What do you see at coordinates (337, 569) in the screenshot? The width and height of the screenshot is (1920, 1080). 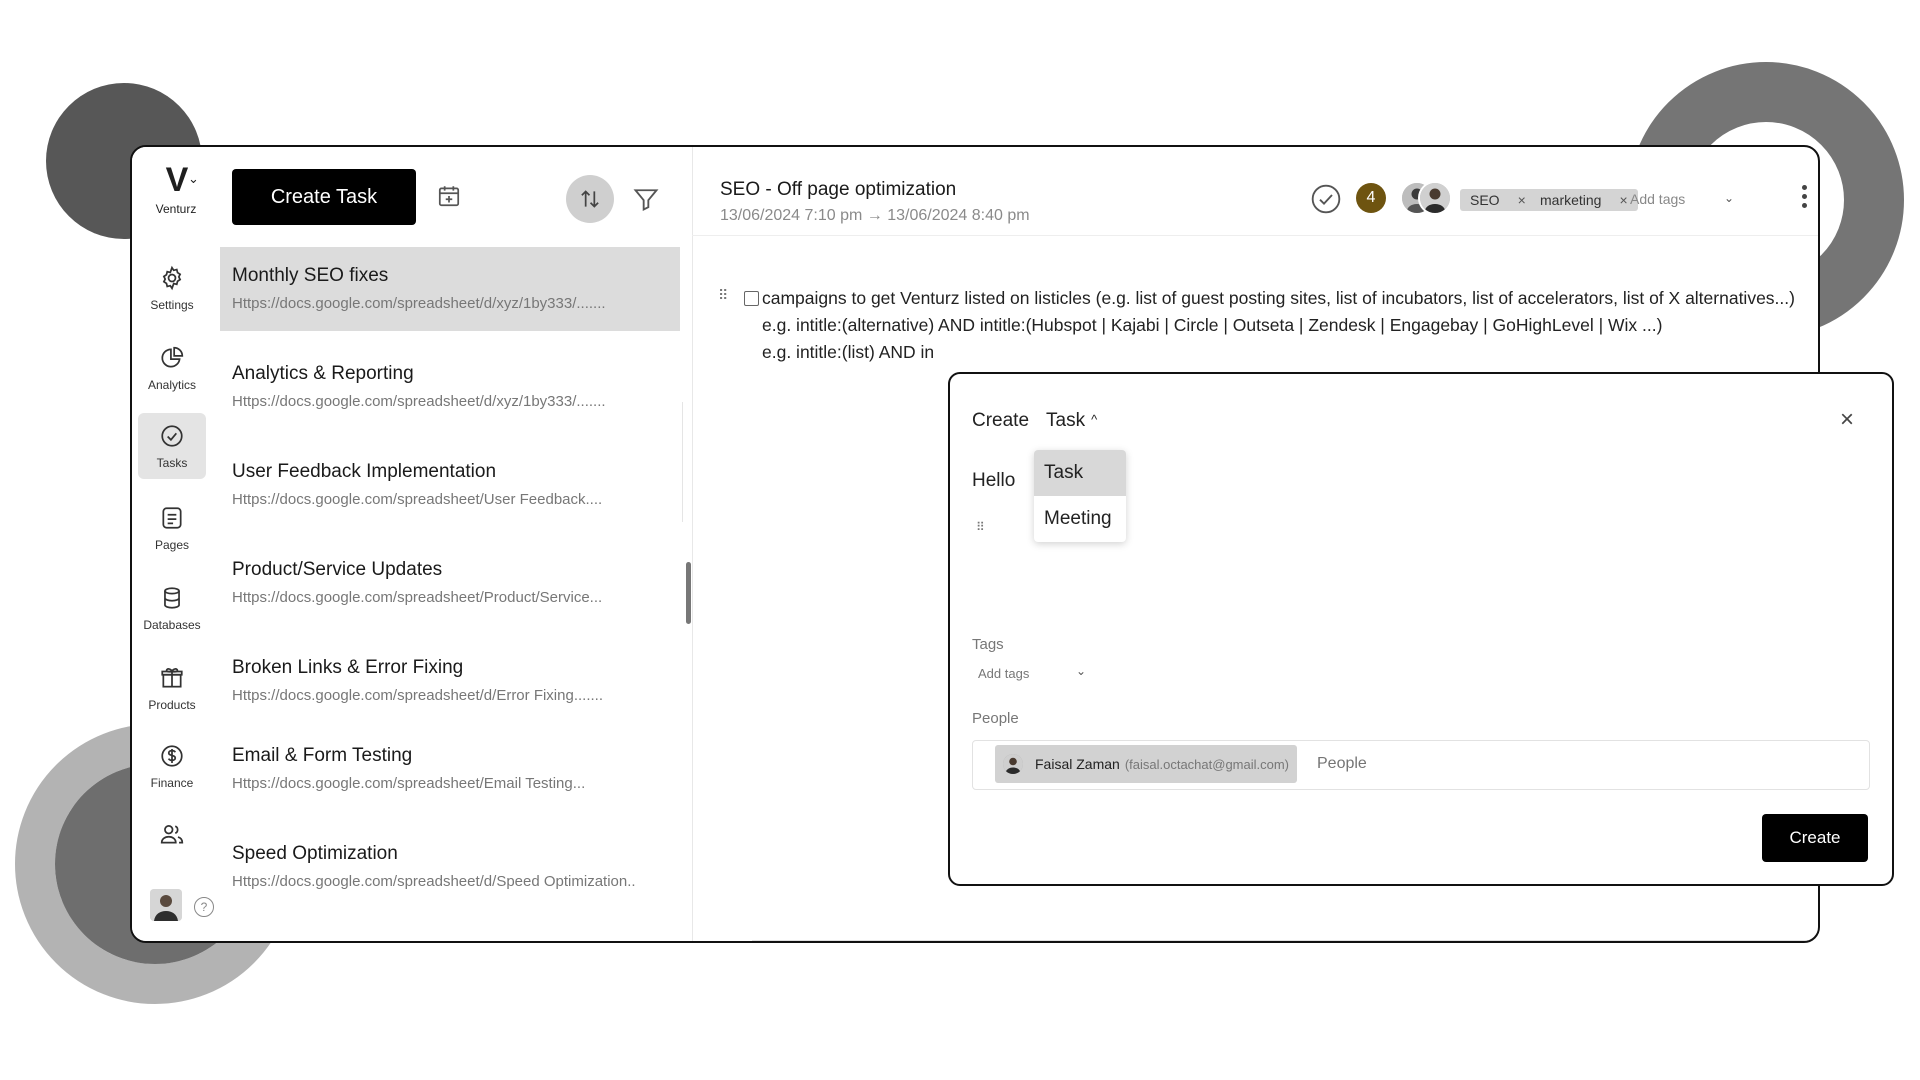 I see `task-title: Product/Service Updates` at bounding box center [337, 569].